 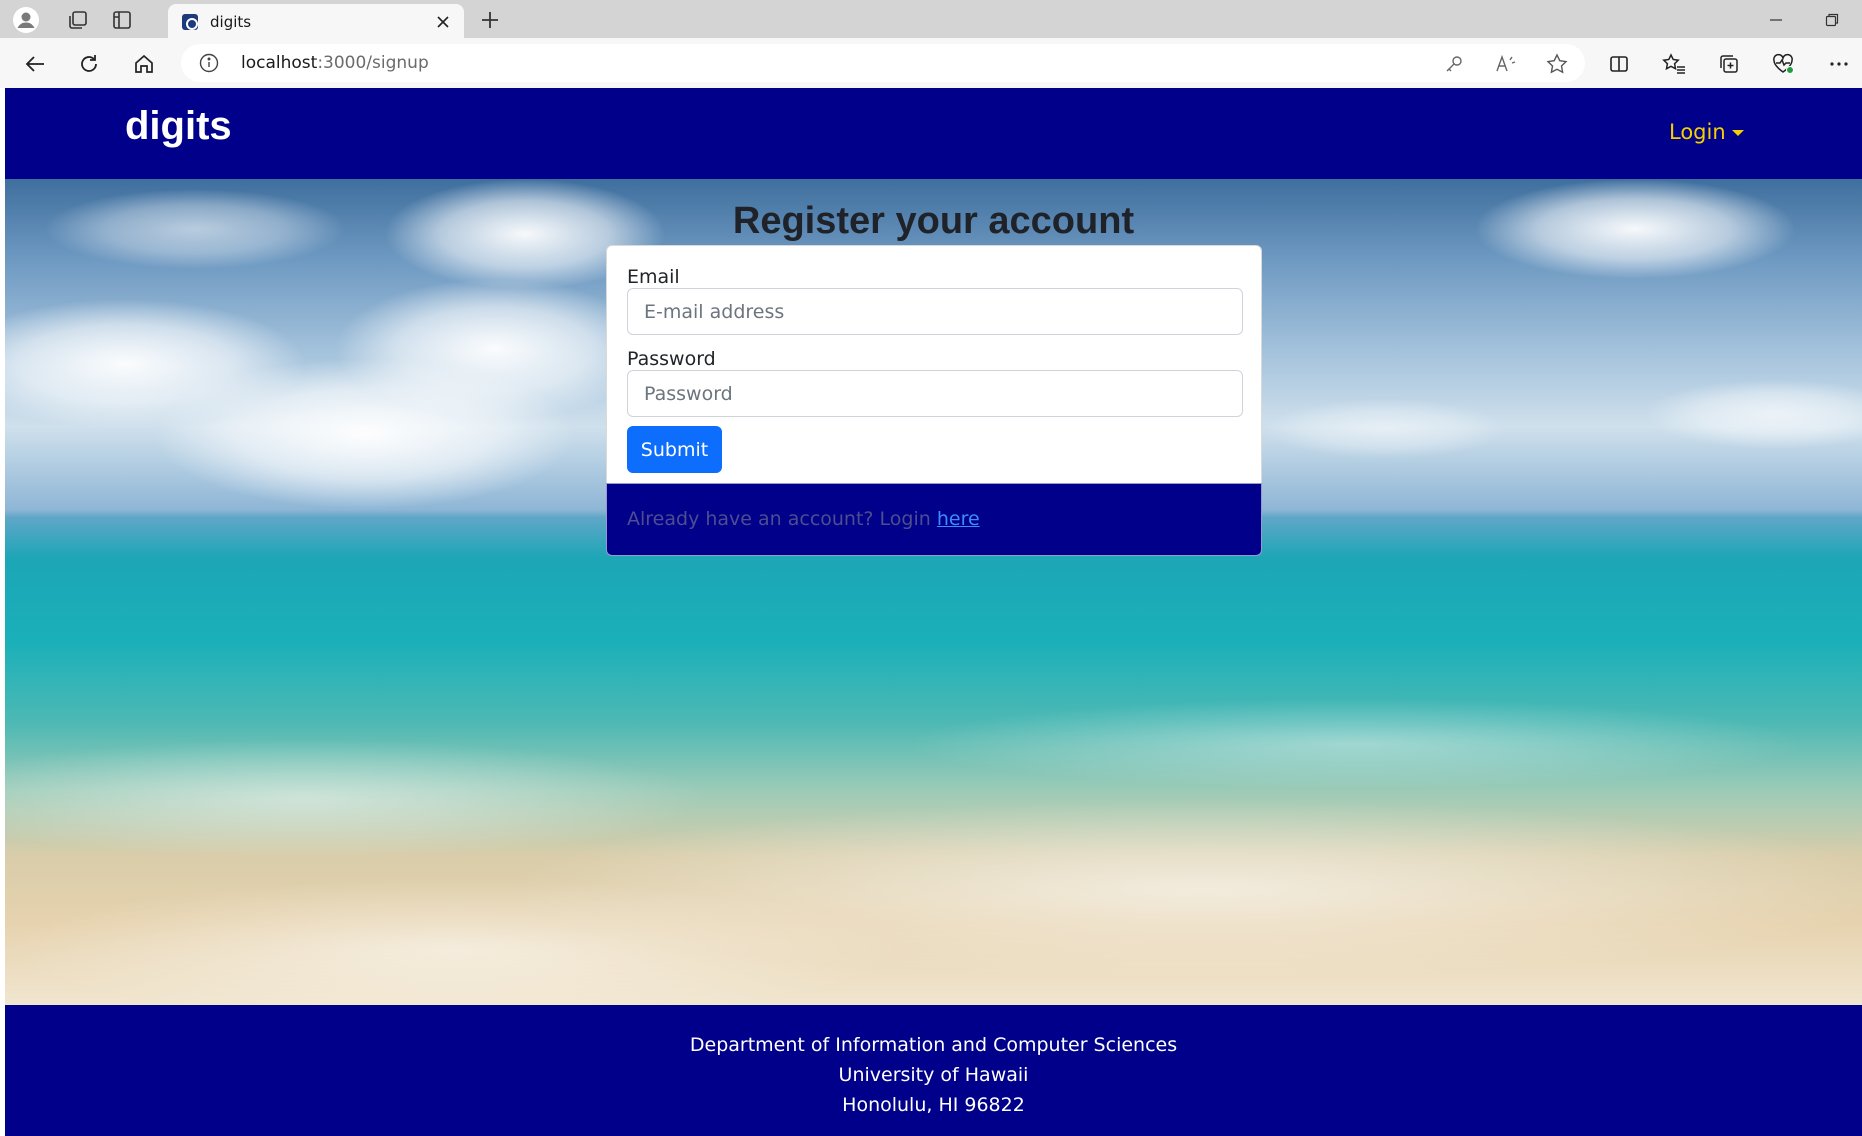 I want to click on brand-logo: digits, so click(x=178, y=126).